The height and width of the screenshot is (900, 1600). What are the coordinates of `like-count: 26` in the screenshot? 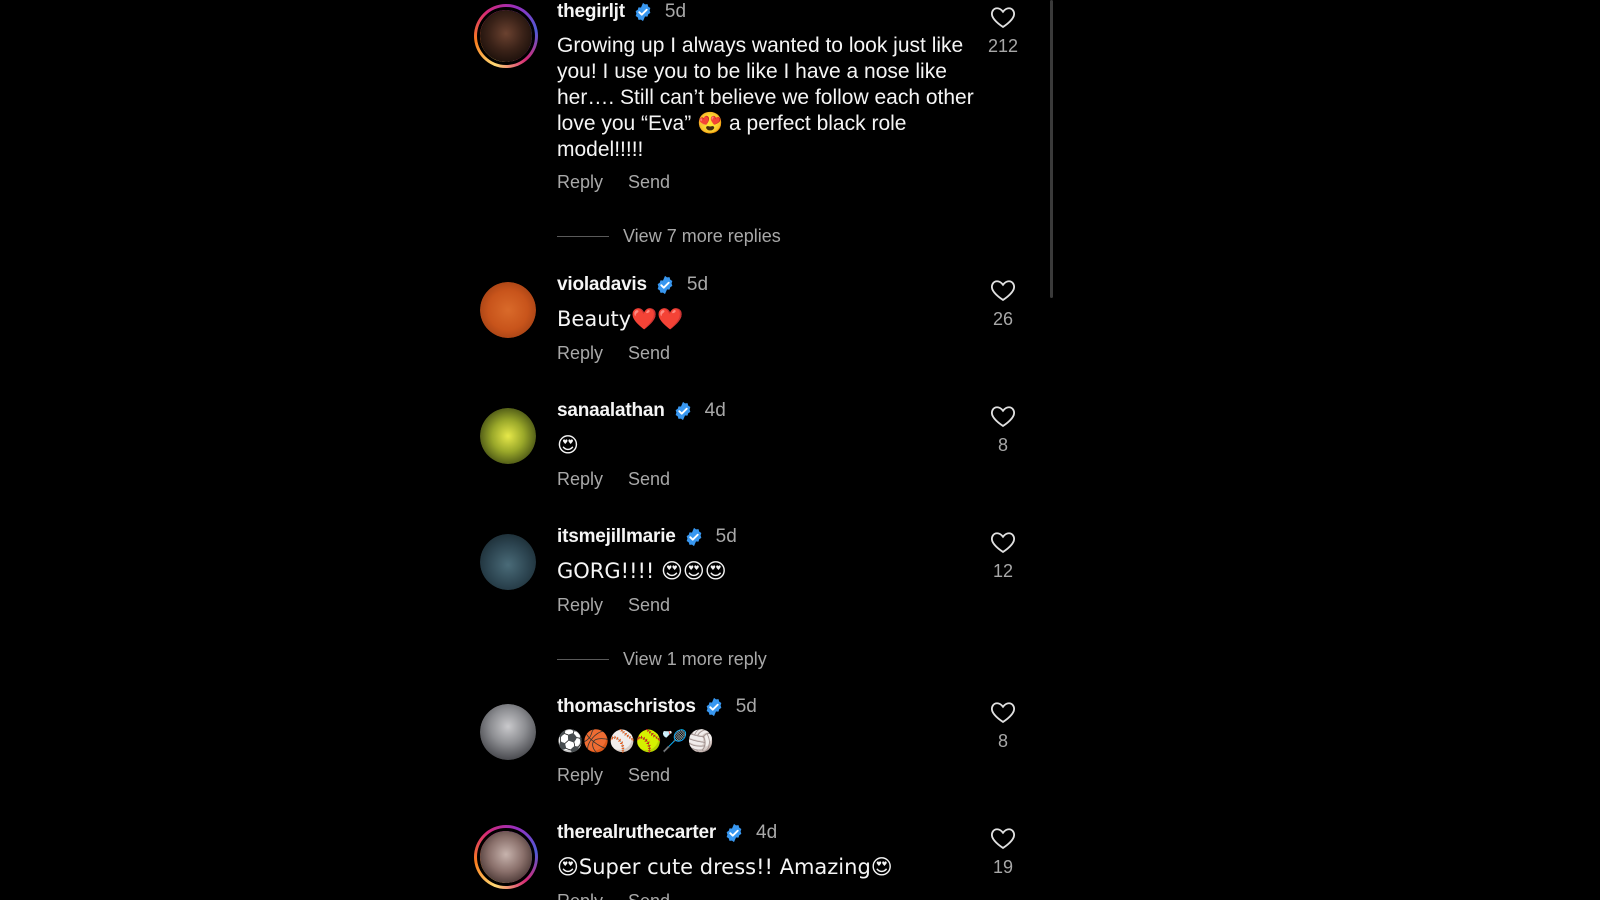 It's located at (1003, 319).